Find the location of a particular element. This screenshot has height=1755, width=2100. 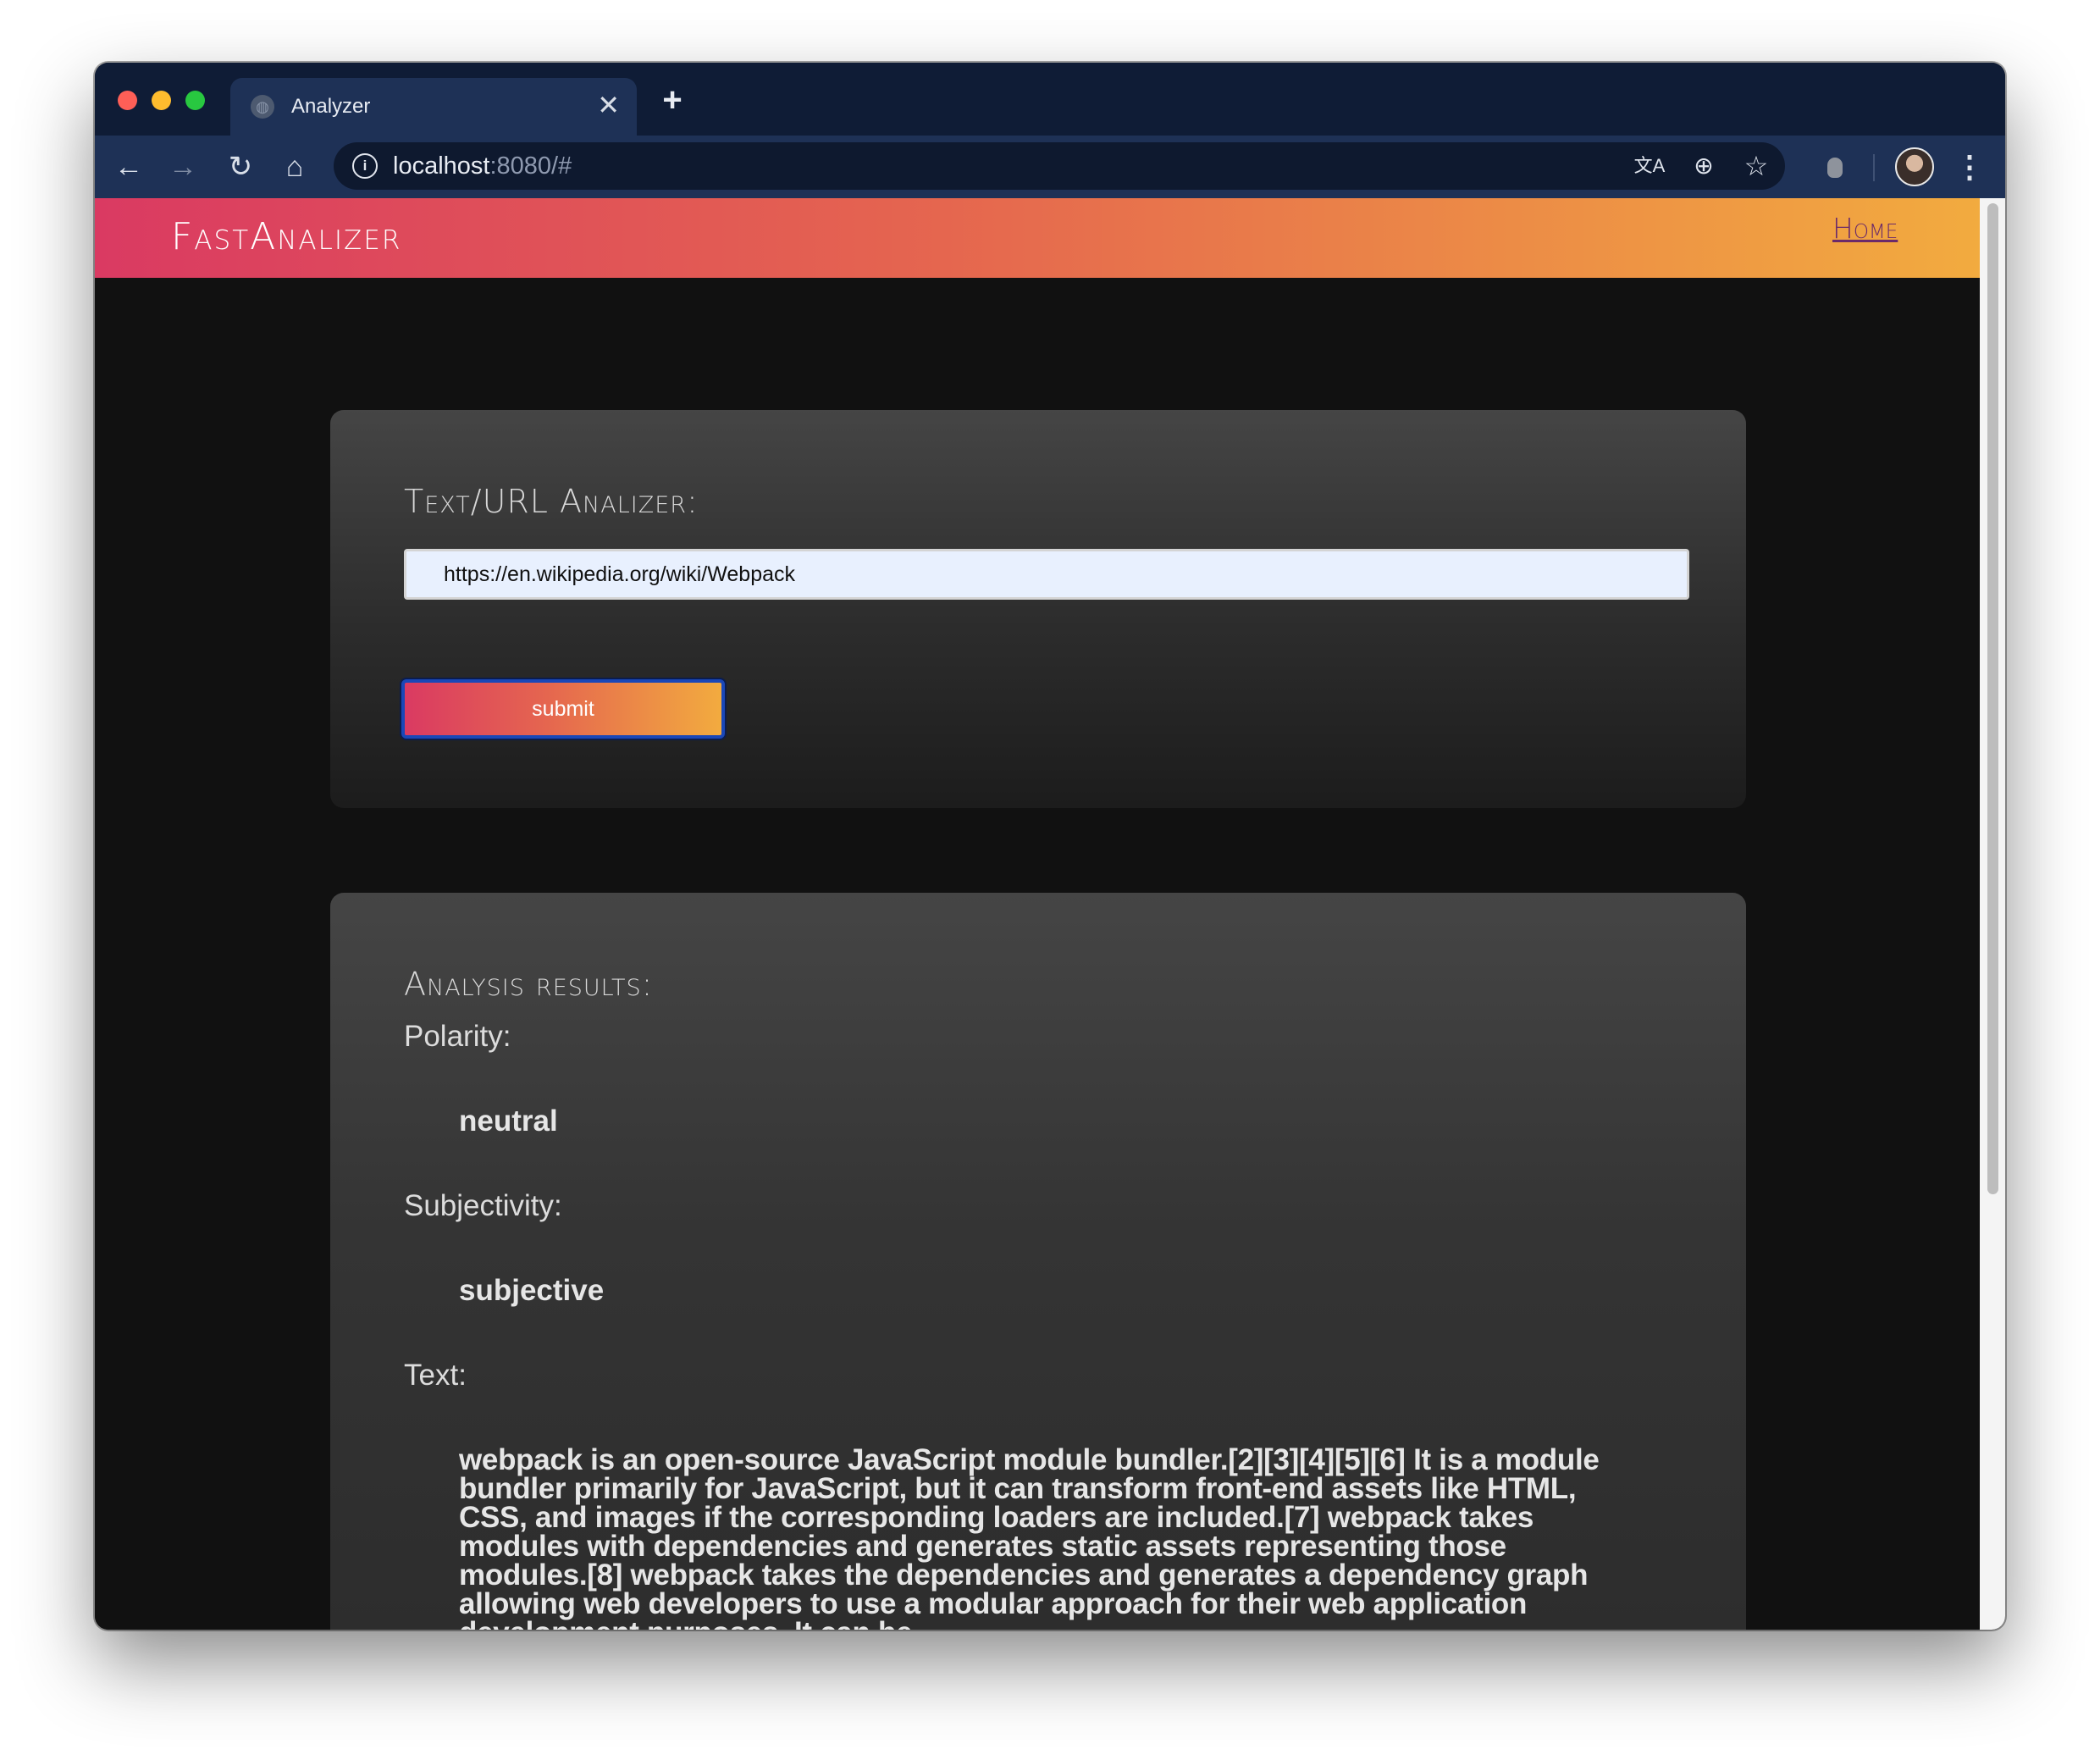

maximize-window-button is located at coordinates (195, 100).